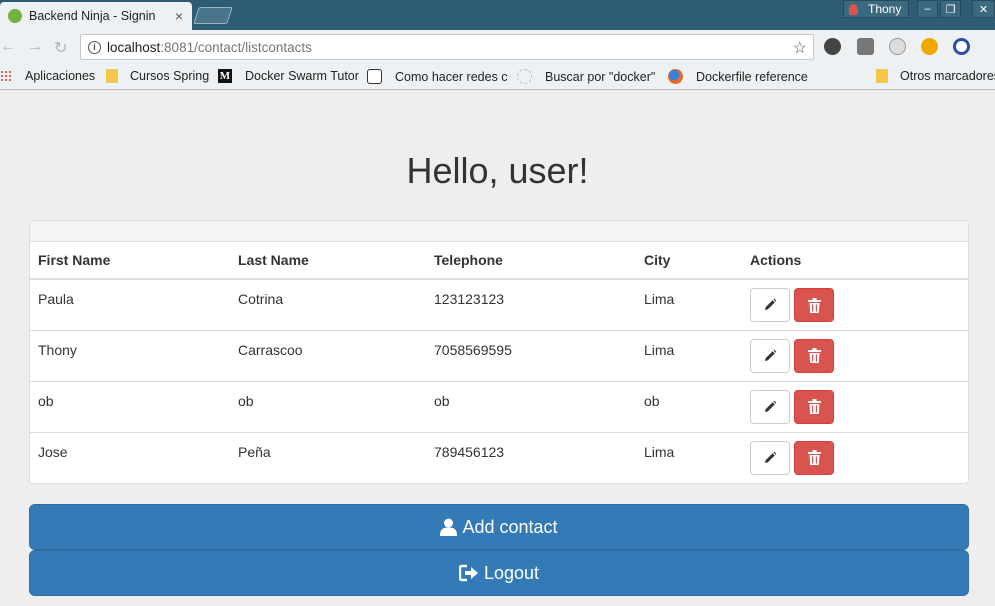 The height and width of the screenshot is (606, 995). I want to click on logout-label: Logout, so click(511, 572).